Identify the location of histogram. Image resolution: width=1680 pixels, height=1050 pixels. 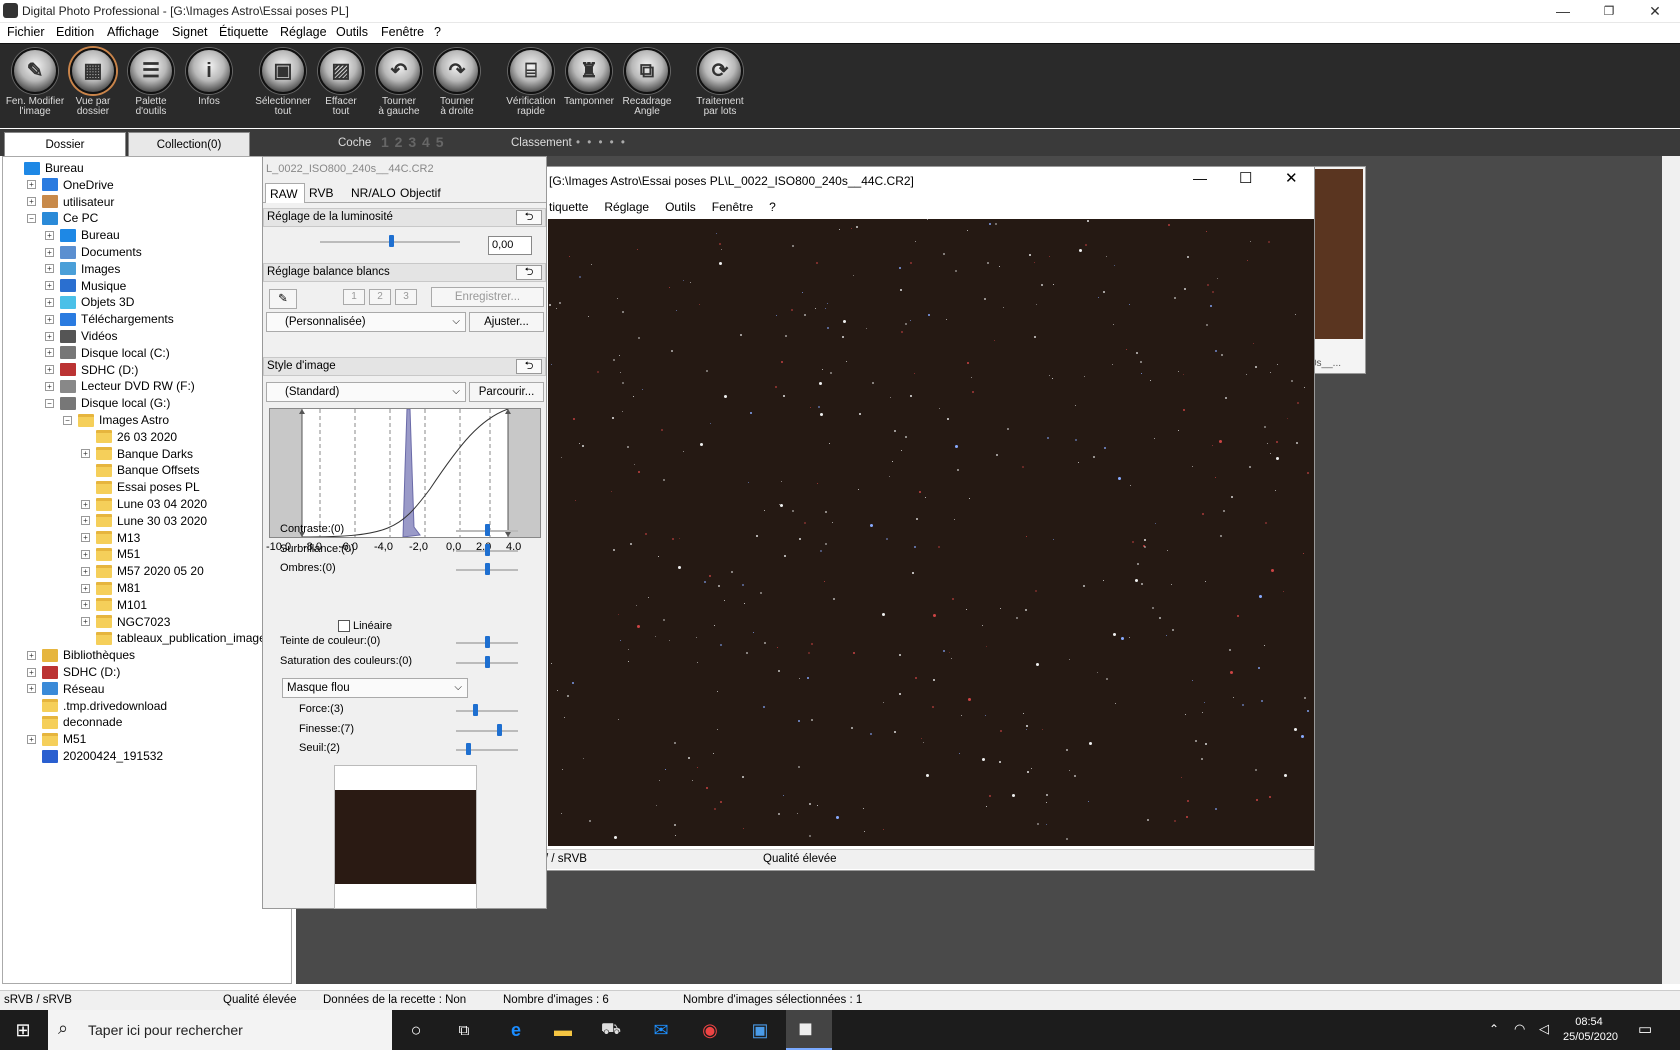
(405, 473).